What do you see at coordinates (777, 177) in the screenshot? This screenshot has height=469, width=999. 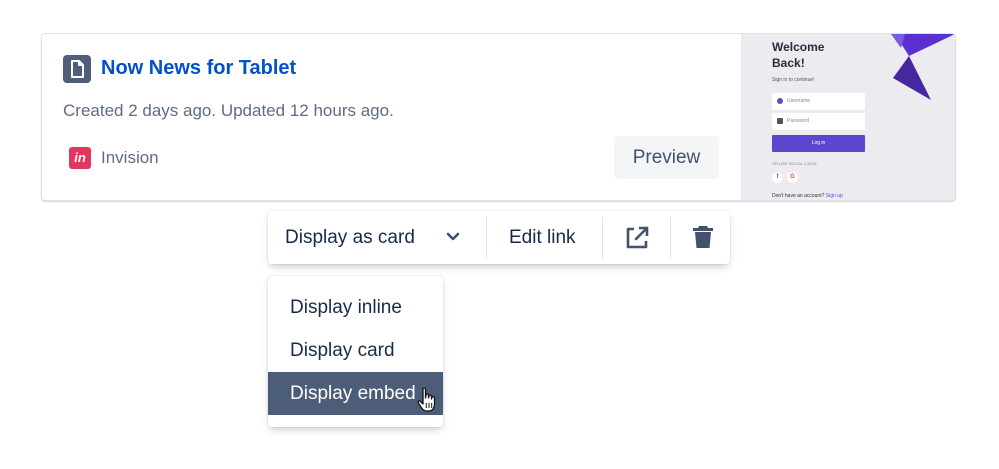 I see `facebook-icon: f` at bounding box center [777, 177].